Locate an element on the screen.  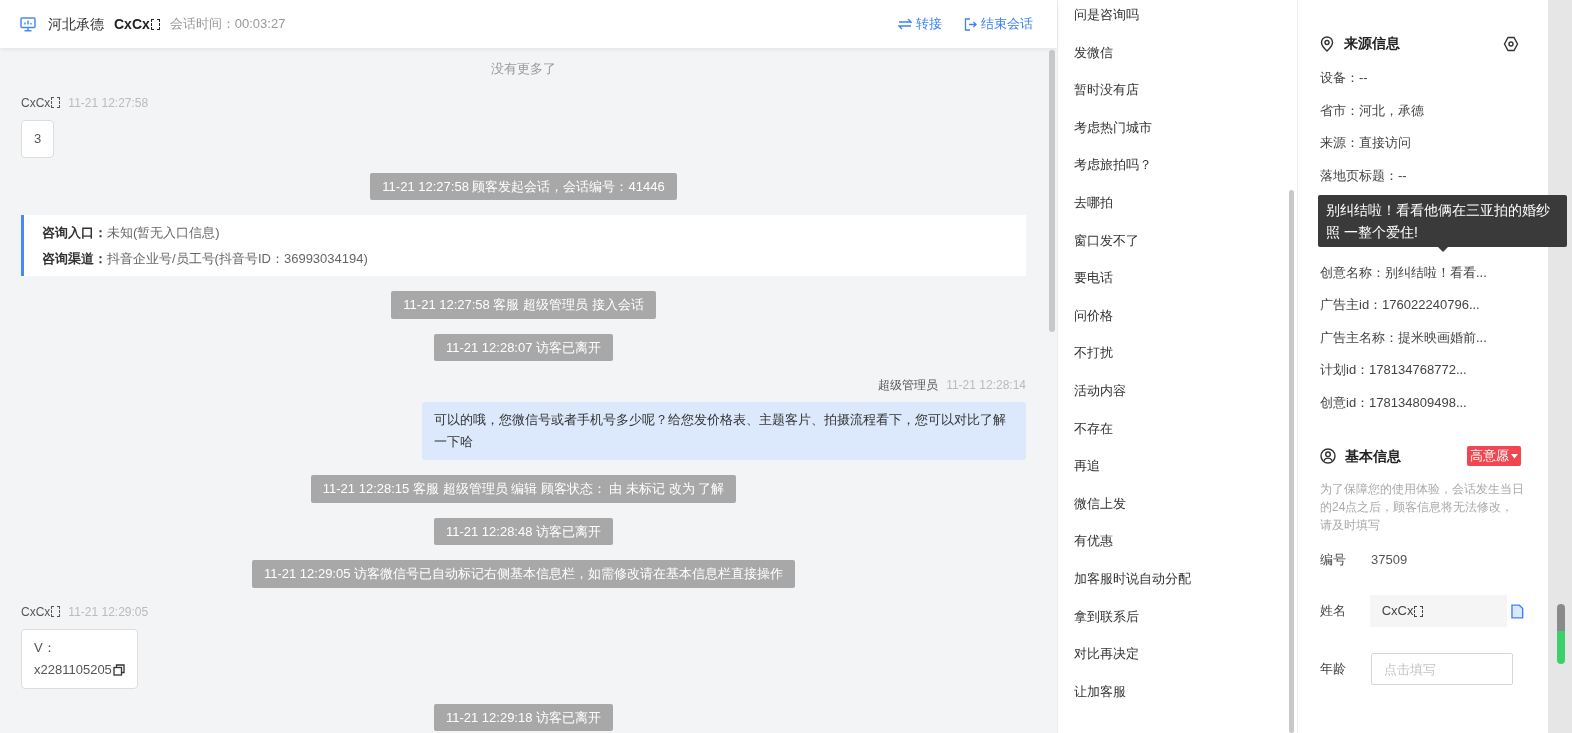
field-value: 37509 is located at coordinates (1389, 559).